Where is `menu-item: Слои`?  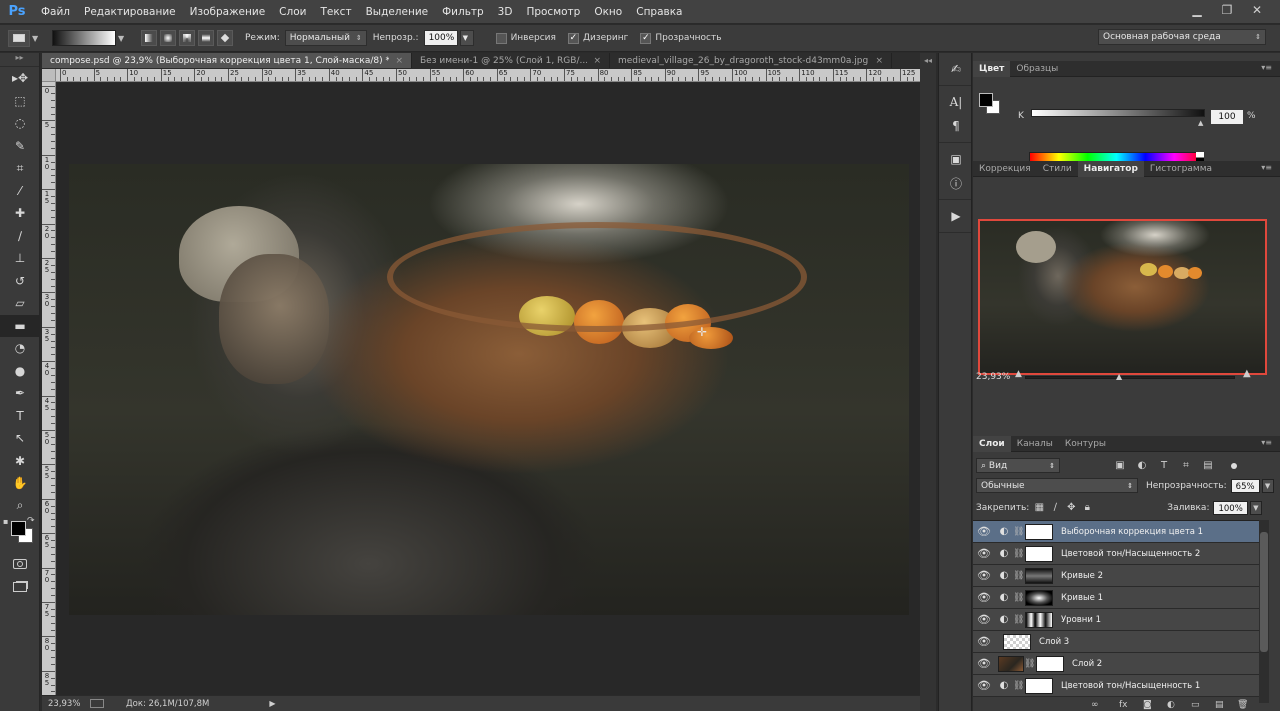 menu-item: Слои is located at coordinates (292, 12).